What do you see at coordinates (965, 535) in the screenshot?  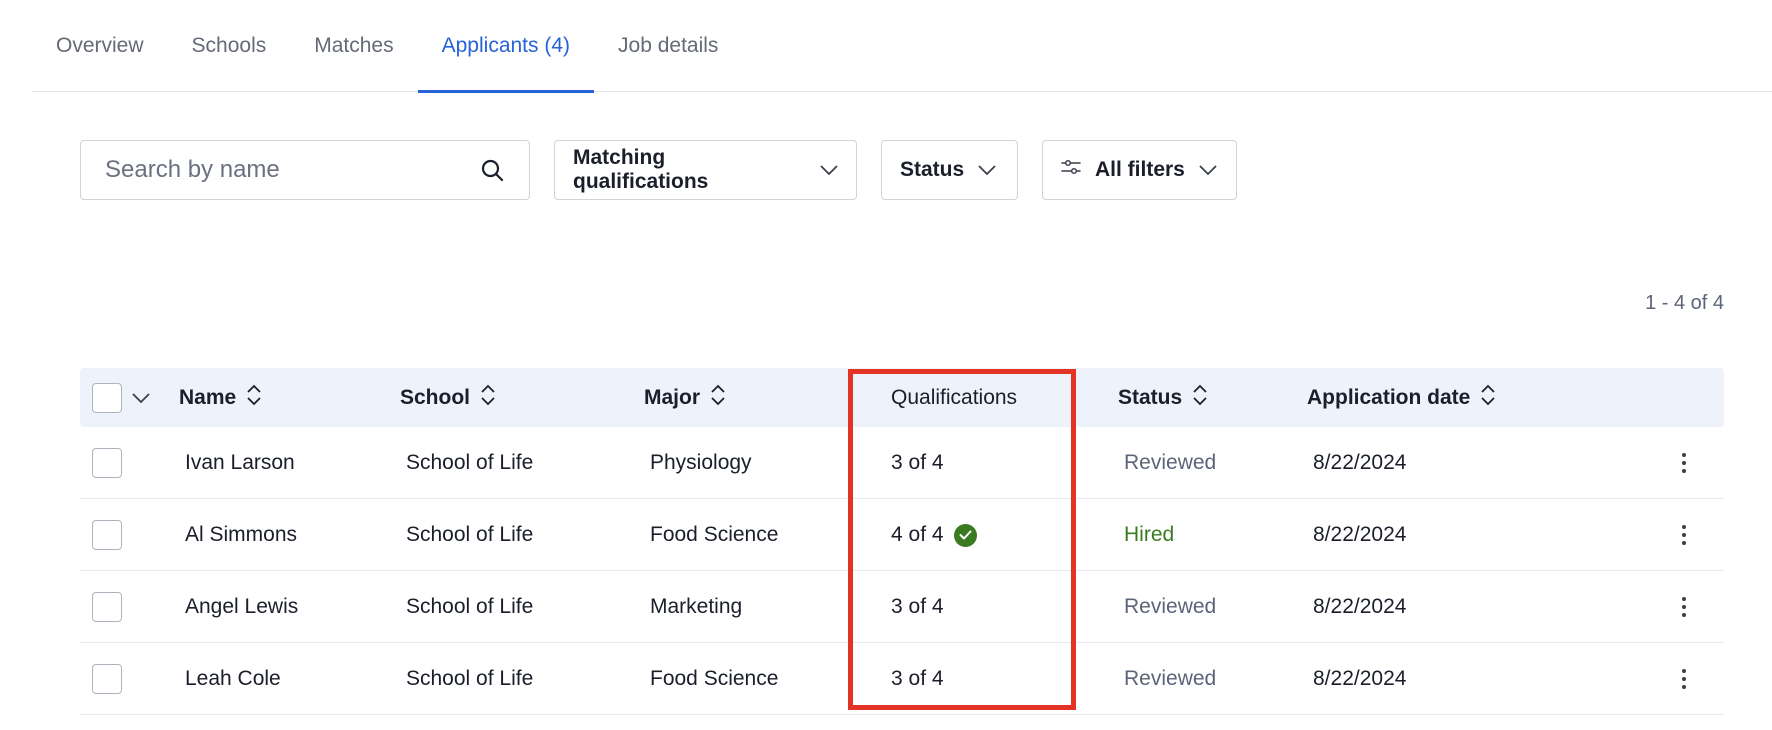 I see `checkmark-circle-icon` at bounding box center [965, 535].